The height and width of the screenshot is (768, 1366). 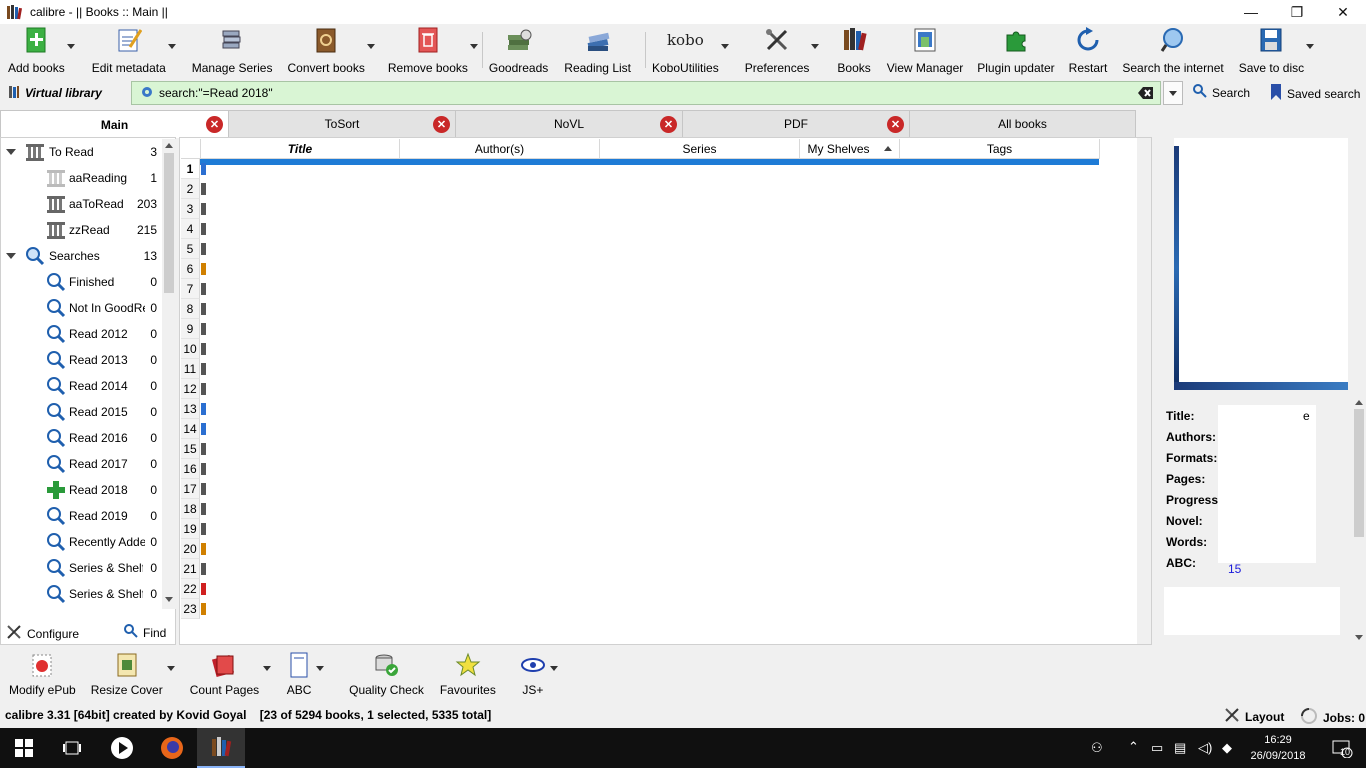 What do you see at coordinates (850, 149) in the screenshot?
I see `column-header-my-shelves: My Shelves` at bounding box center [850, 149].